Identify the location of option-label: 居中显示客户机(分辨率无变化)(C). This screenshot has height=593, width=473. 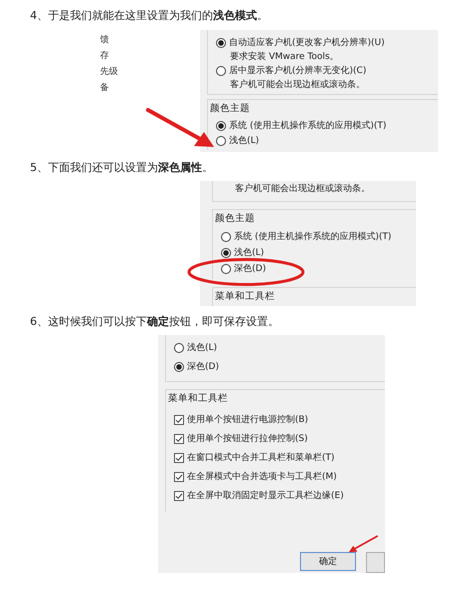
(297, 70).